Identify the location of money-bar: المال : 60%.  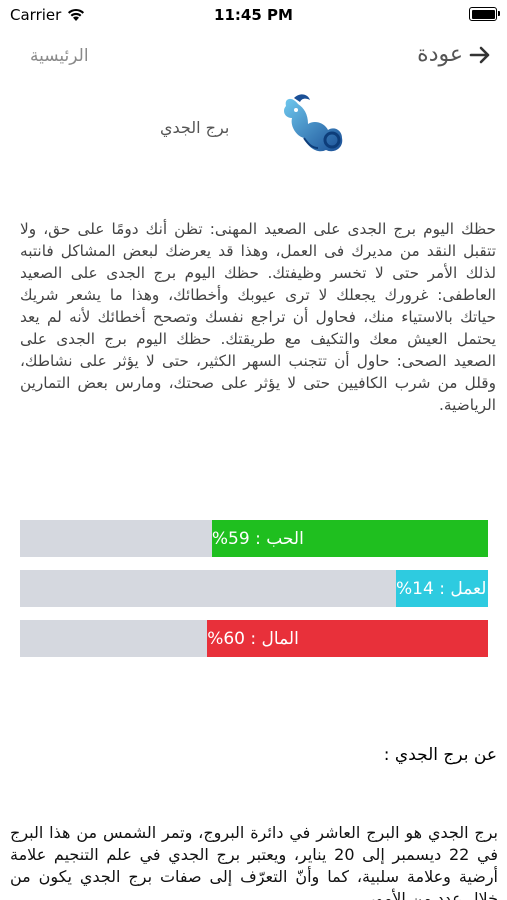
(254, 638).